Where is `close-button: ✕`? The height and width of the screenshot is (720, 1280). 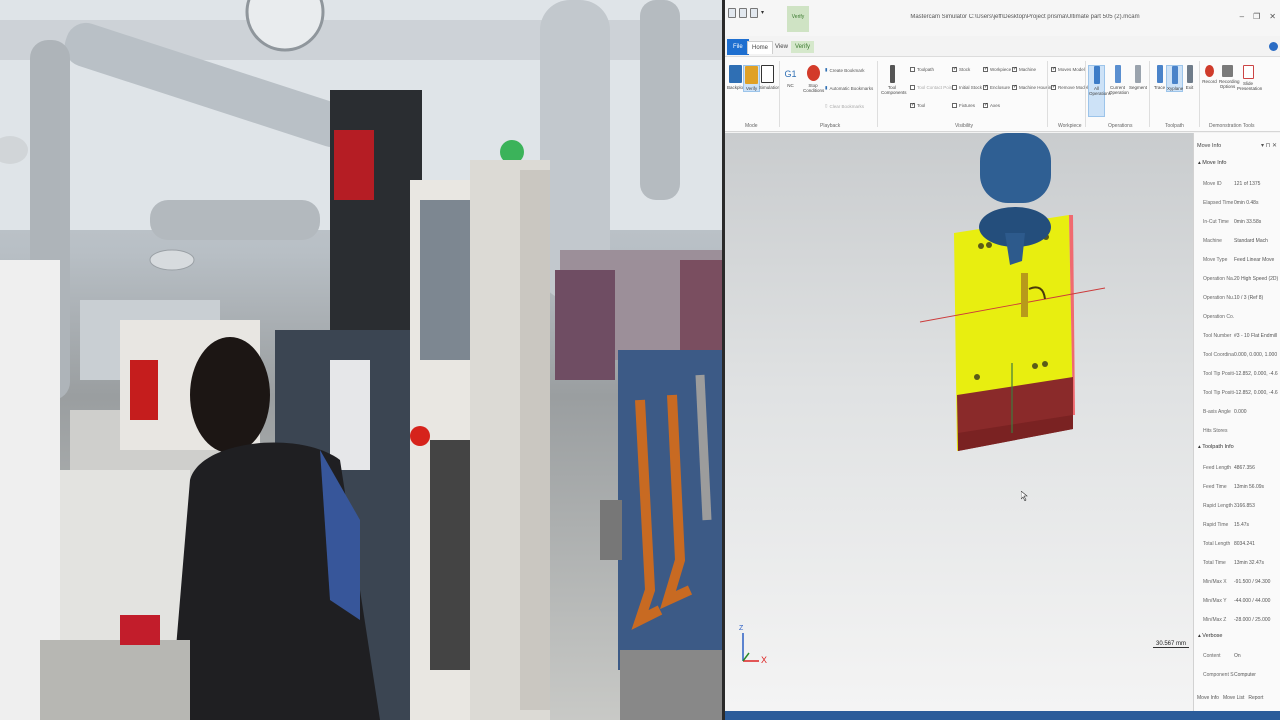 close-button: ✕ is located at coordinates (1272, 16).